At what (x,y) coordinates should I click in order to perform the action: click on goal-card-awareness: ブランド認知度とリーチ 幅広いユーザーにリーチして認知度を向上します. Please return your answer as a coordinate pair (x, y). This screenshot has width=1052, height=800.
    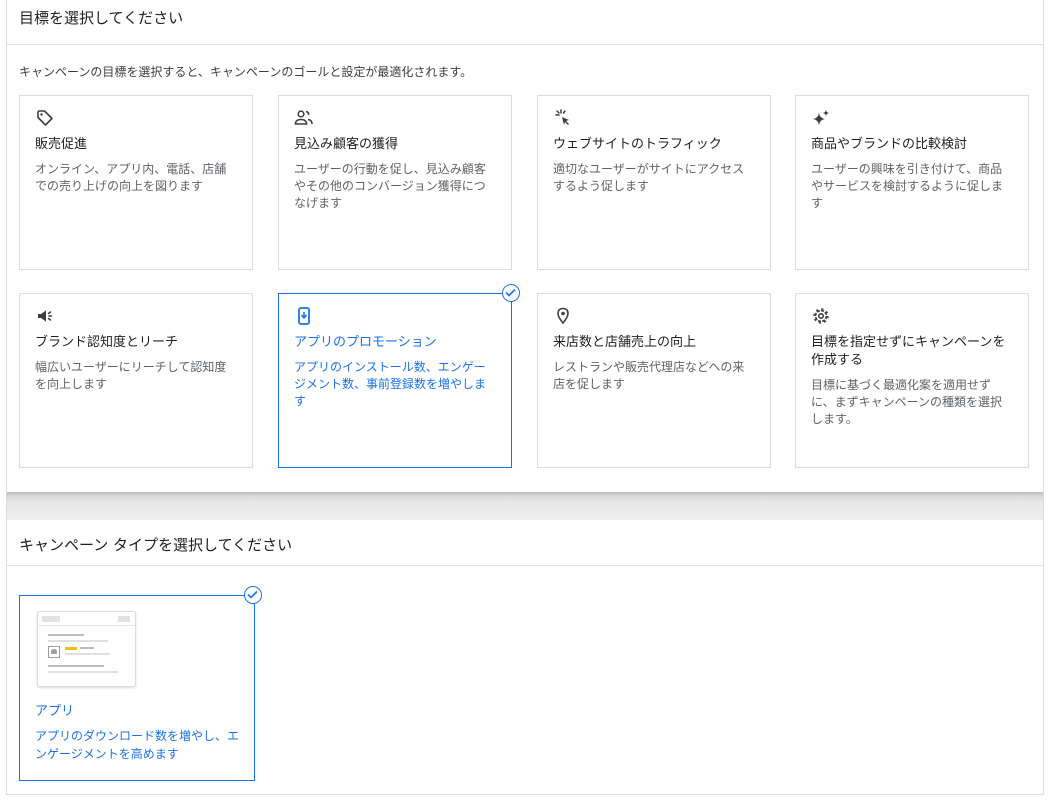
    Looking at the image, I should click on (136, 380).